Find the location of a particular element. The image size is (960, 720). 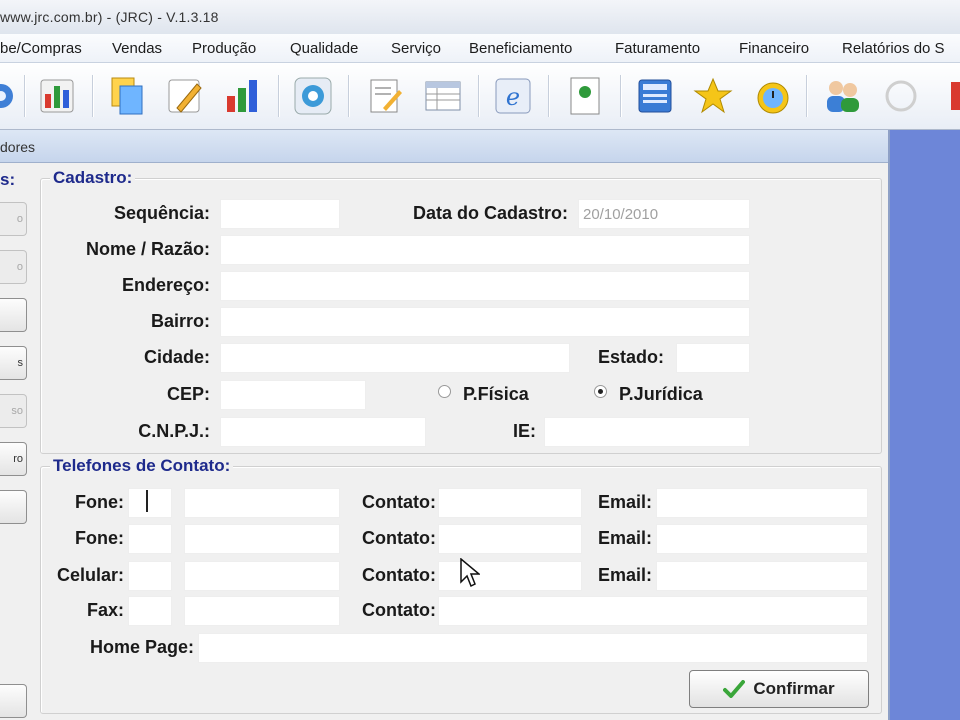

note-icon is located at coordinates (185, 96).